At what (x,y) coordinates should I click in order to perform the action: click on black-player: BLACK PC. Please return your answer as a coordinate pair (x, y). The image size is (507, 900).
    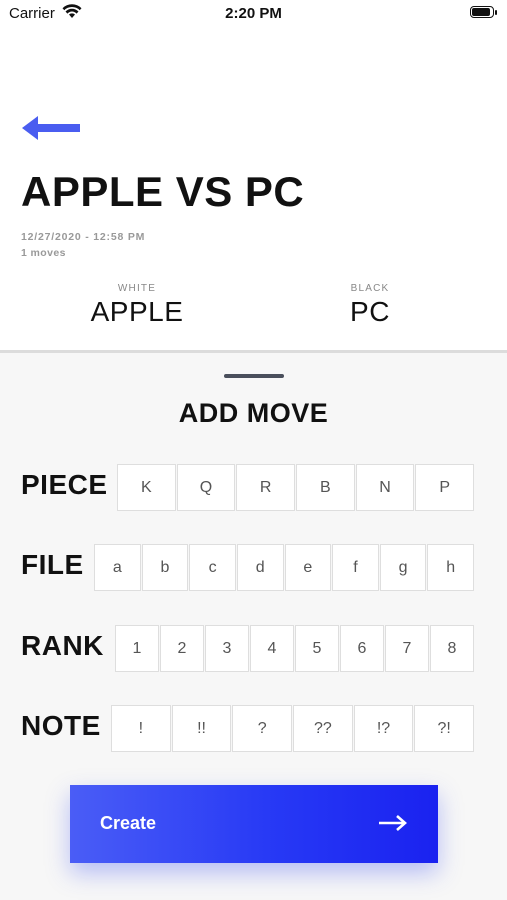
    Looking at the image, I should click on (370, 305).